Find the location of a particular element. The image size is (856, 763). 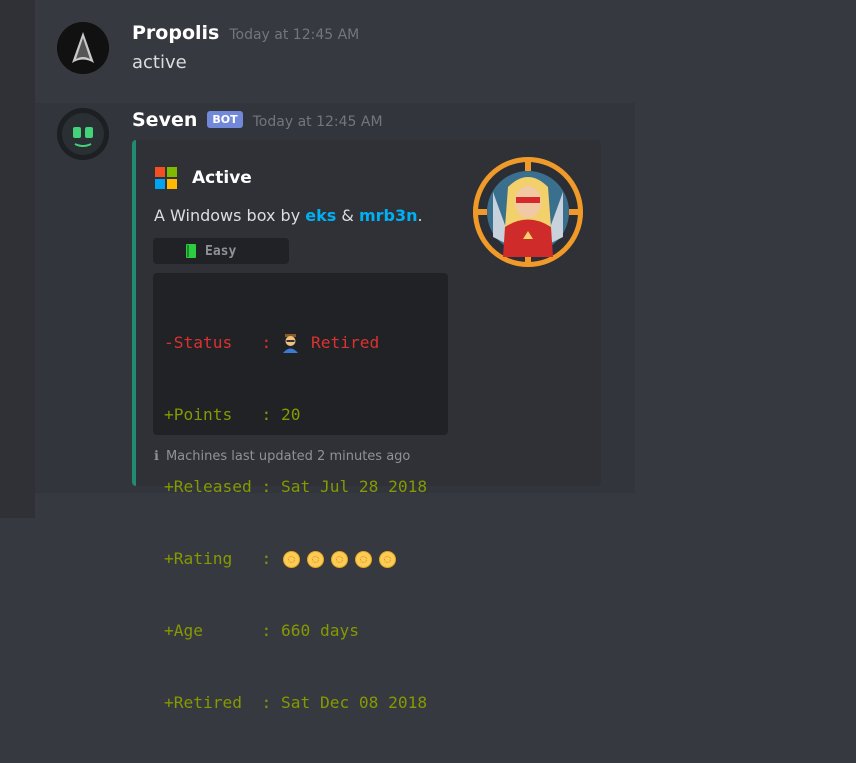

robot-face-icon is located at coordinates (83, 134).